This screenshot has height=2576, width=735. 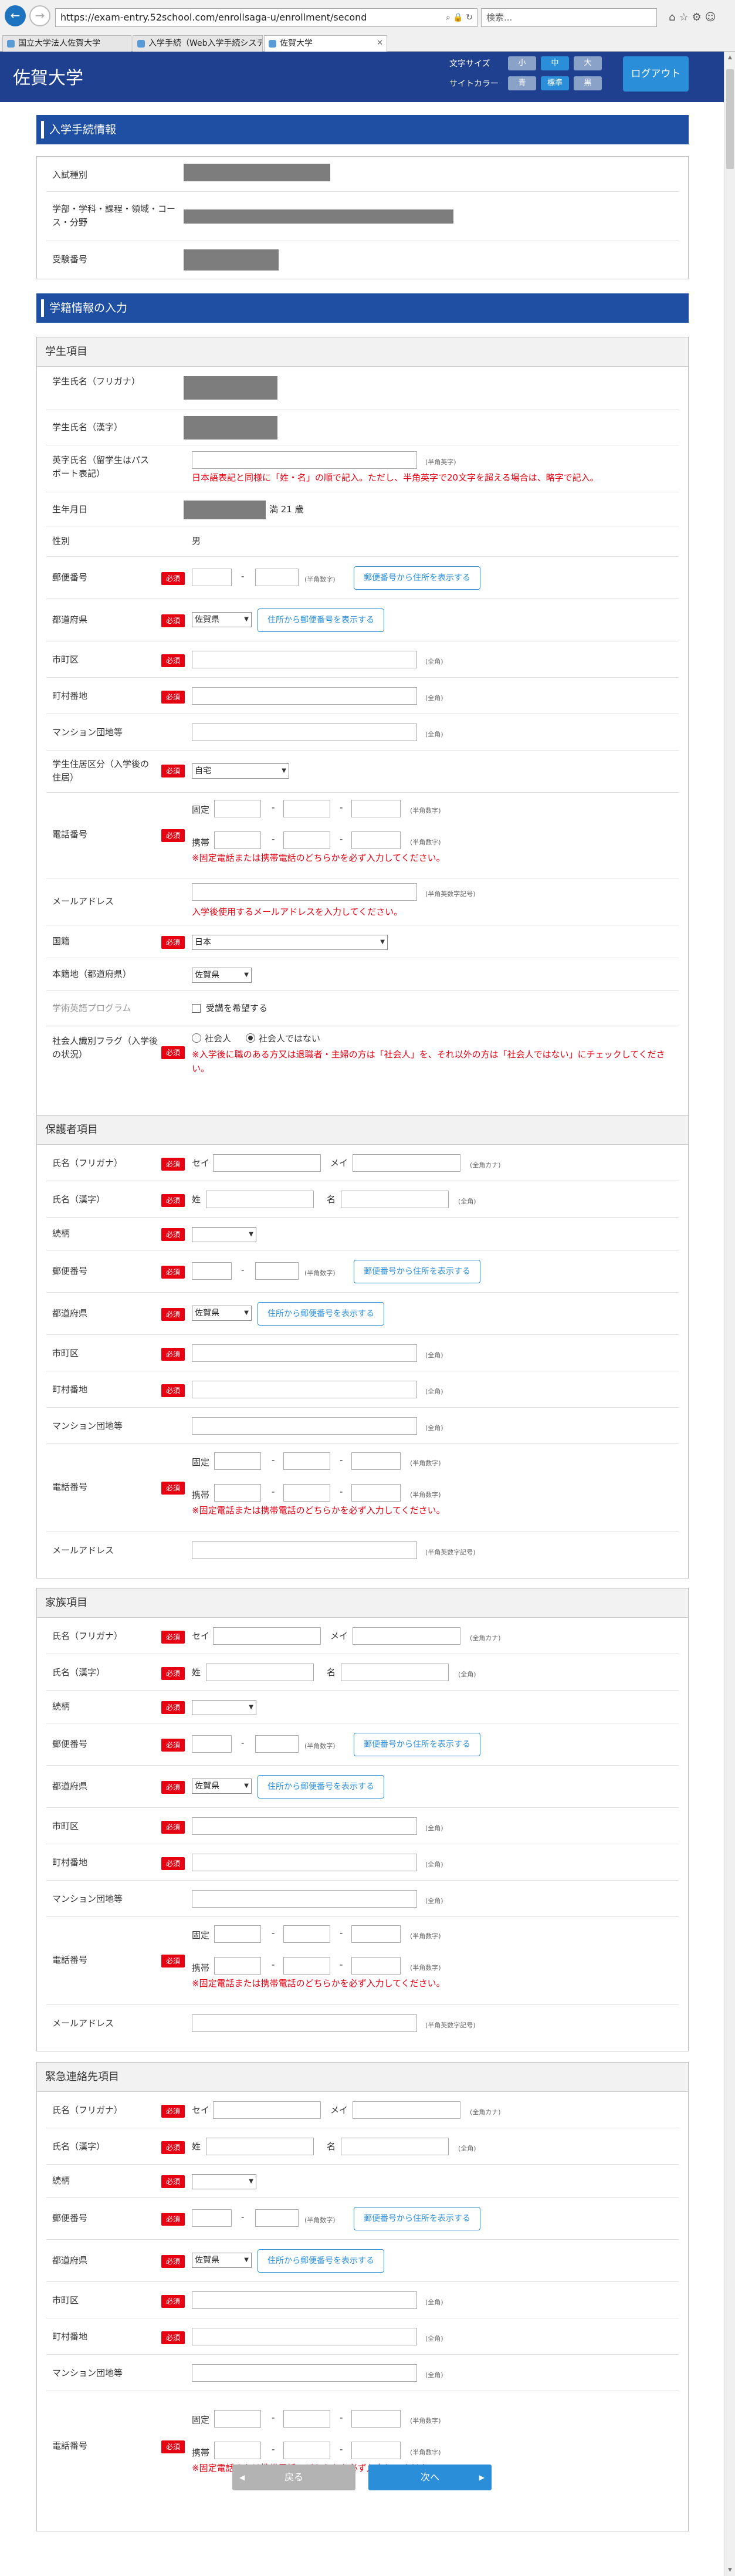 What do you see at coordinates (306, 1461) in the screenshot?
I see `guardian-phone-fixed-2-input` at bounding box center [306, 1461].